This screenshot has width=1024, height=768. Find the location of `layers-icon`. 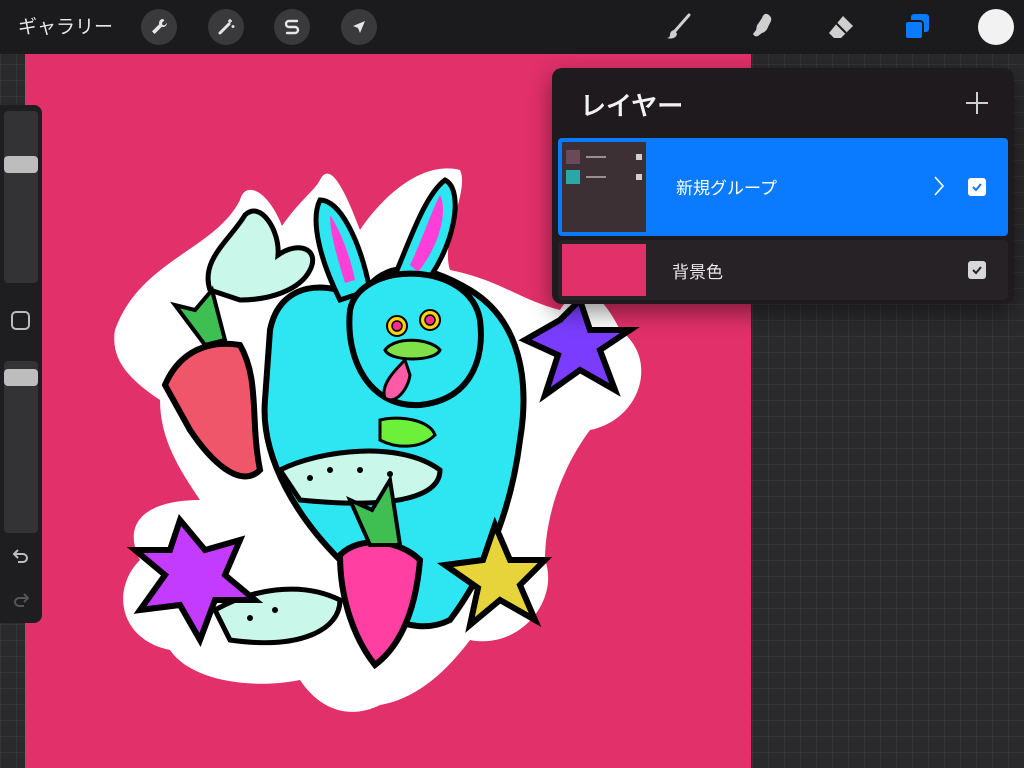

layers-icon is located at coordinates (917, 27).